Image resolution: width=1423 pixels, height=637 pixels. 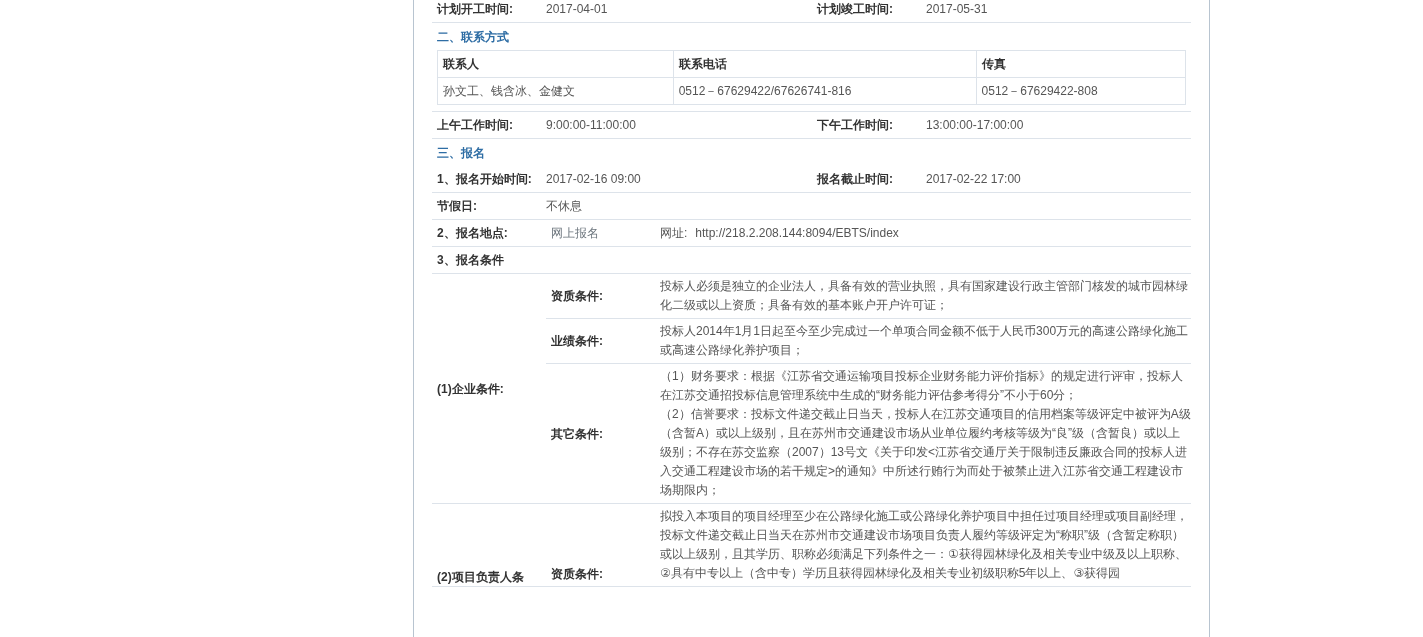 What do you see at coordinates (674, 233) in the screenshot?
I see `field-label: 网址:` at bounding box center [674, 233].